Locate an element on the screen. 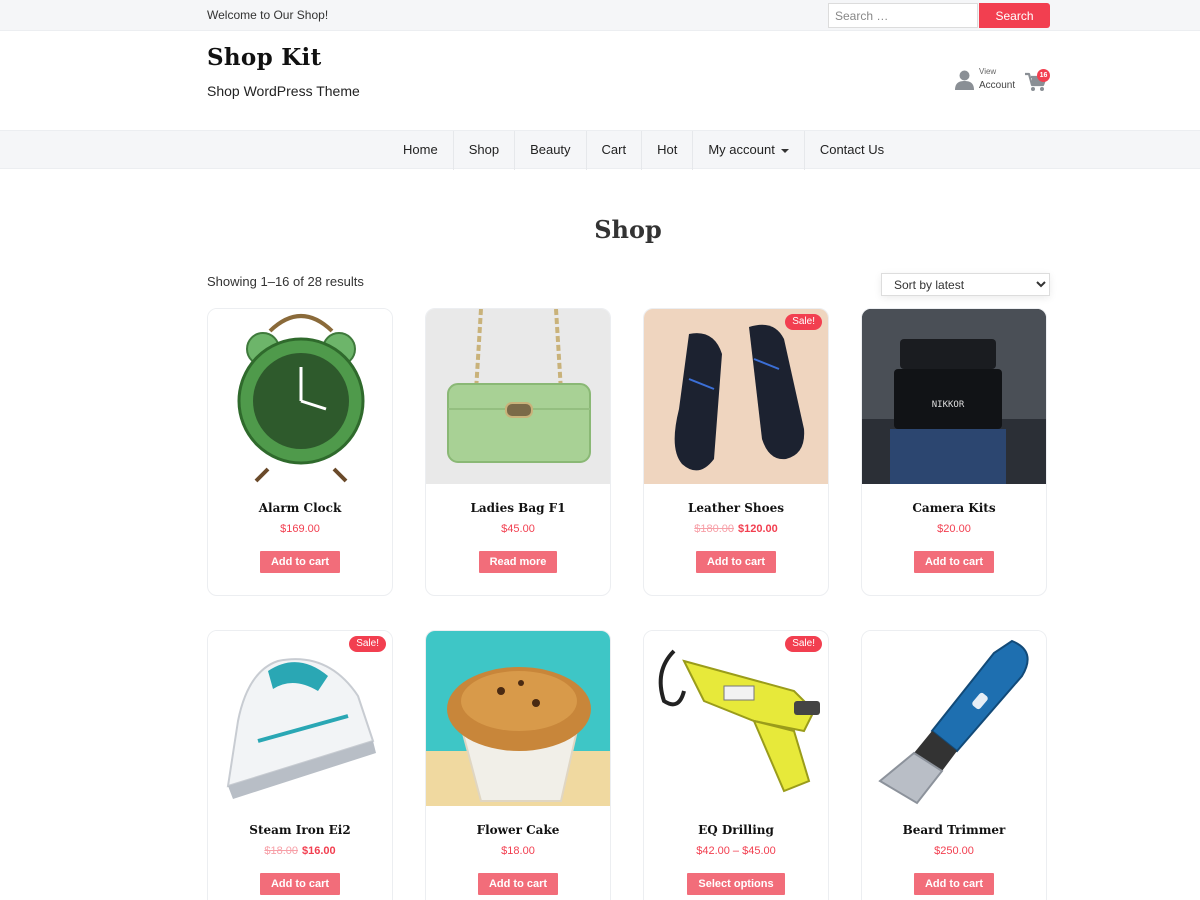  site-tagline: Shop WordPress Theme is located at coordinates (283, 91).